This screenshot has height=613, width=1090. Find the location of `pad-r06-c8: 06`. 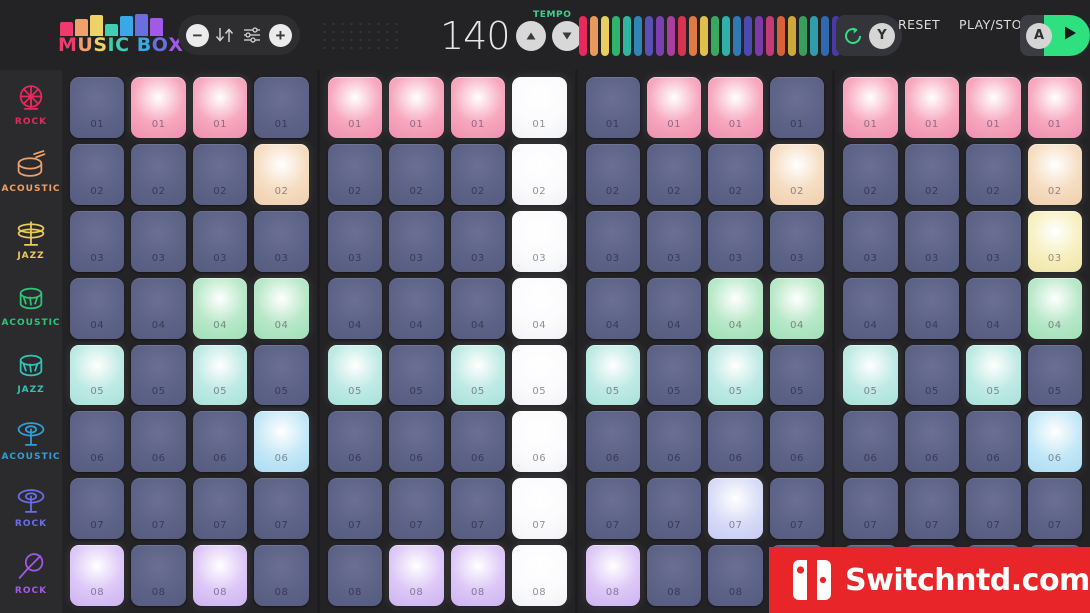

pad-r06-c8: 06 is located at coordinates (539, 442).